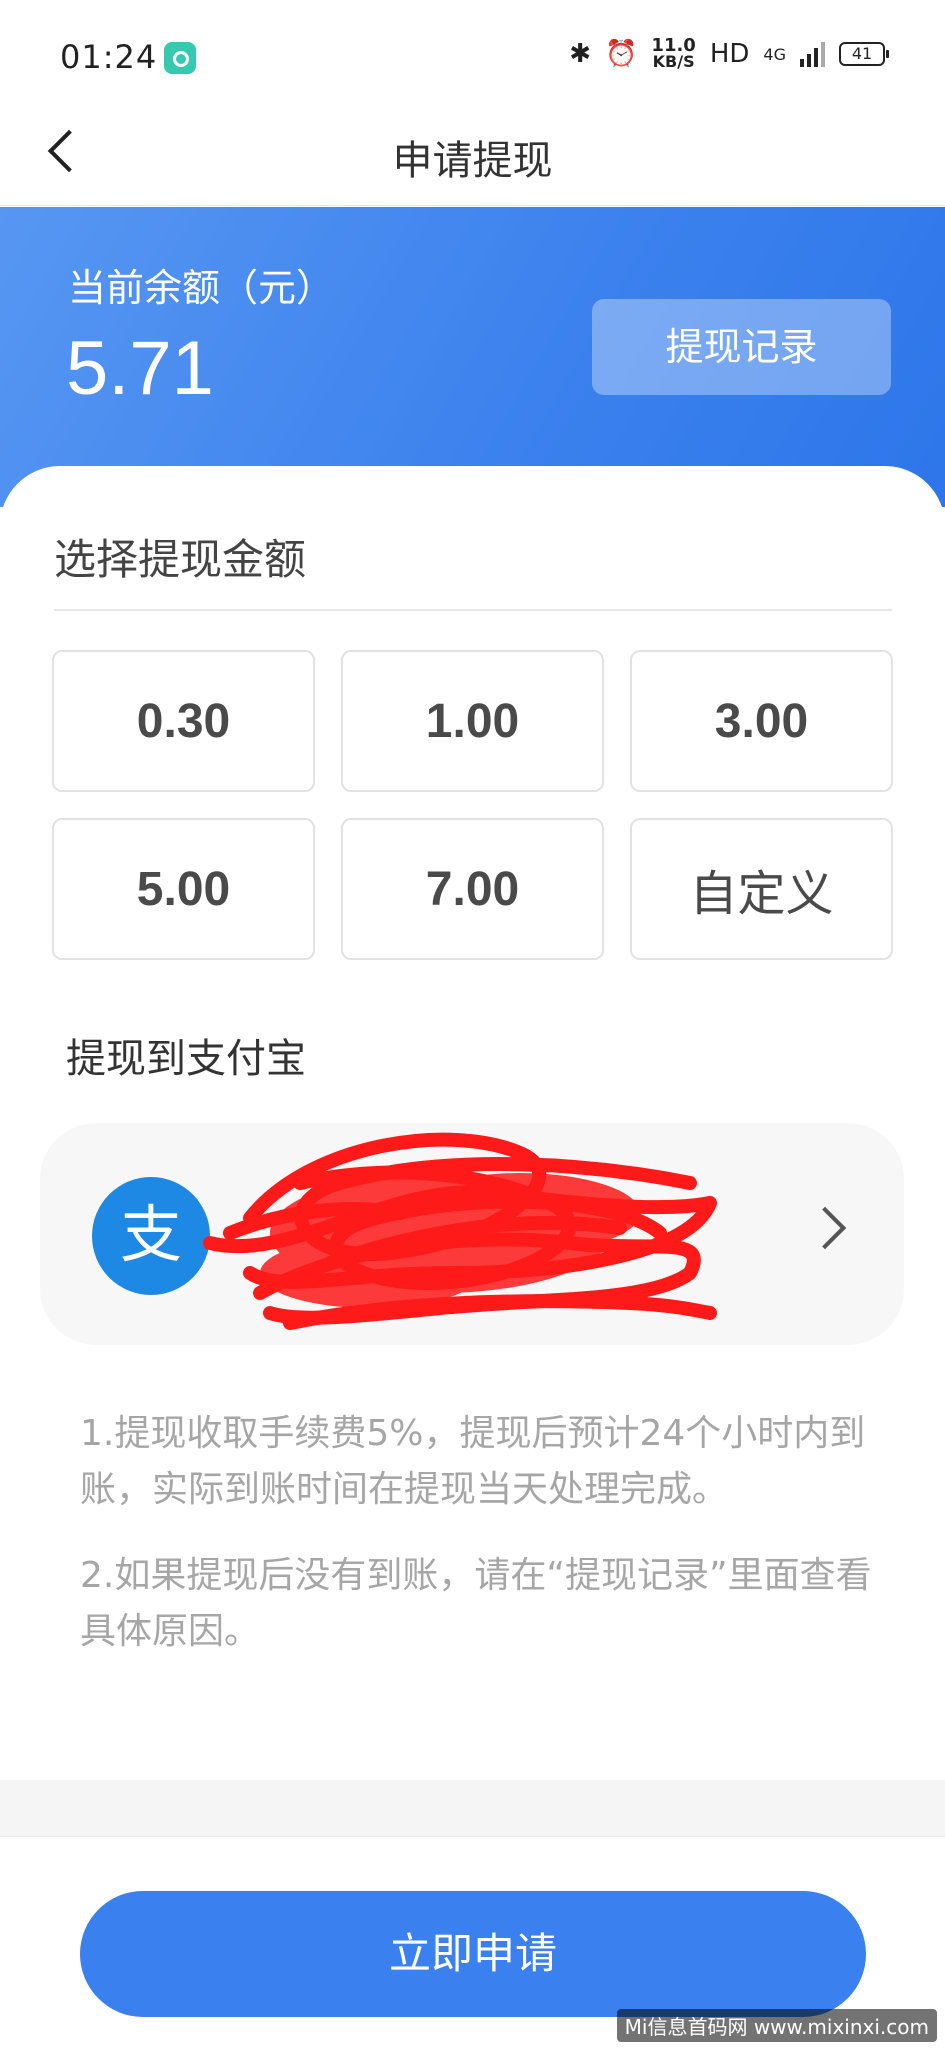  Describe the element at coordinates (472, 721) in the screenshot. I see `amount-option: 1.00` at that location.